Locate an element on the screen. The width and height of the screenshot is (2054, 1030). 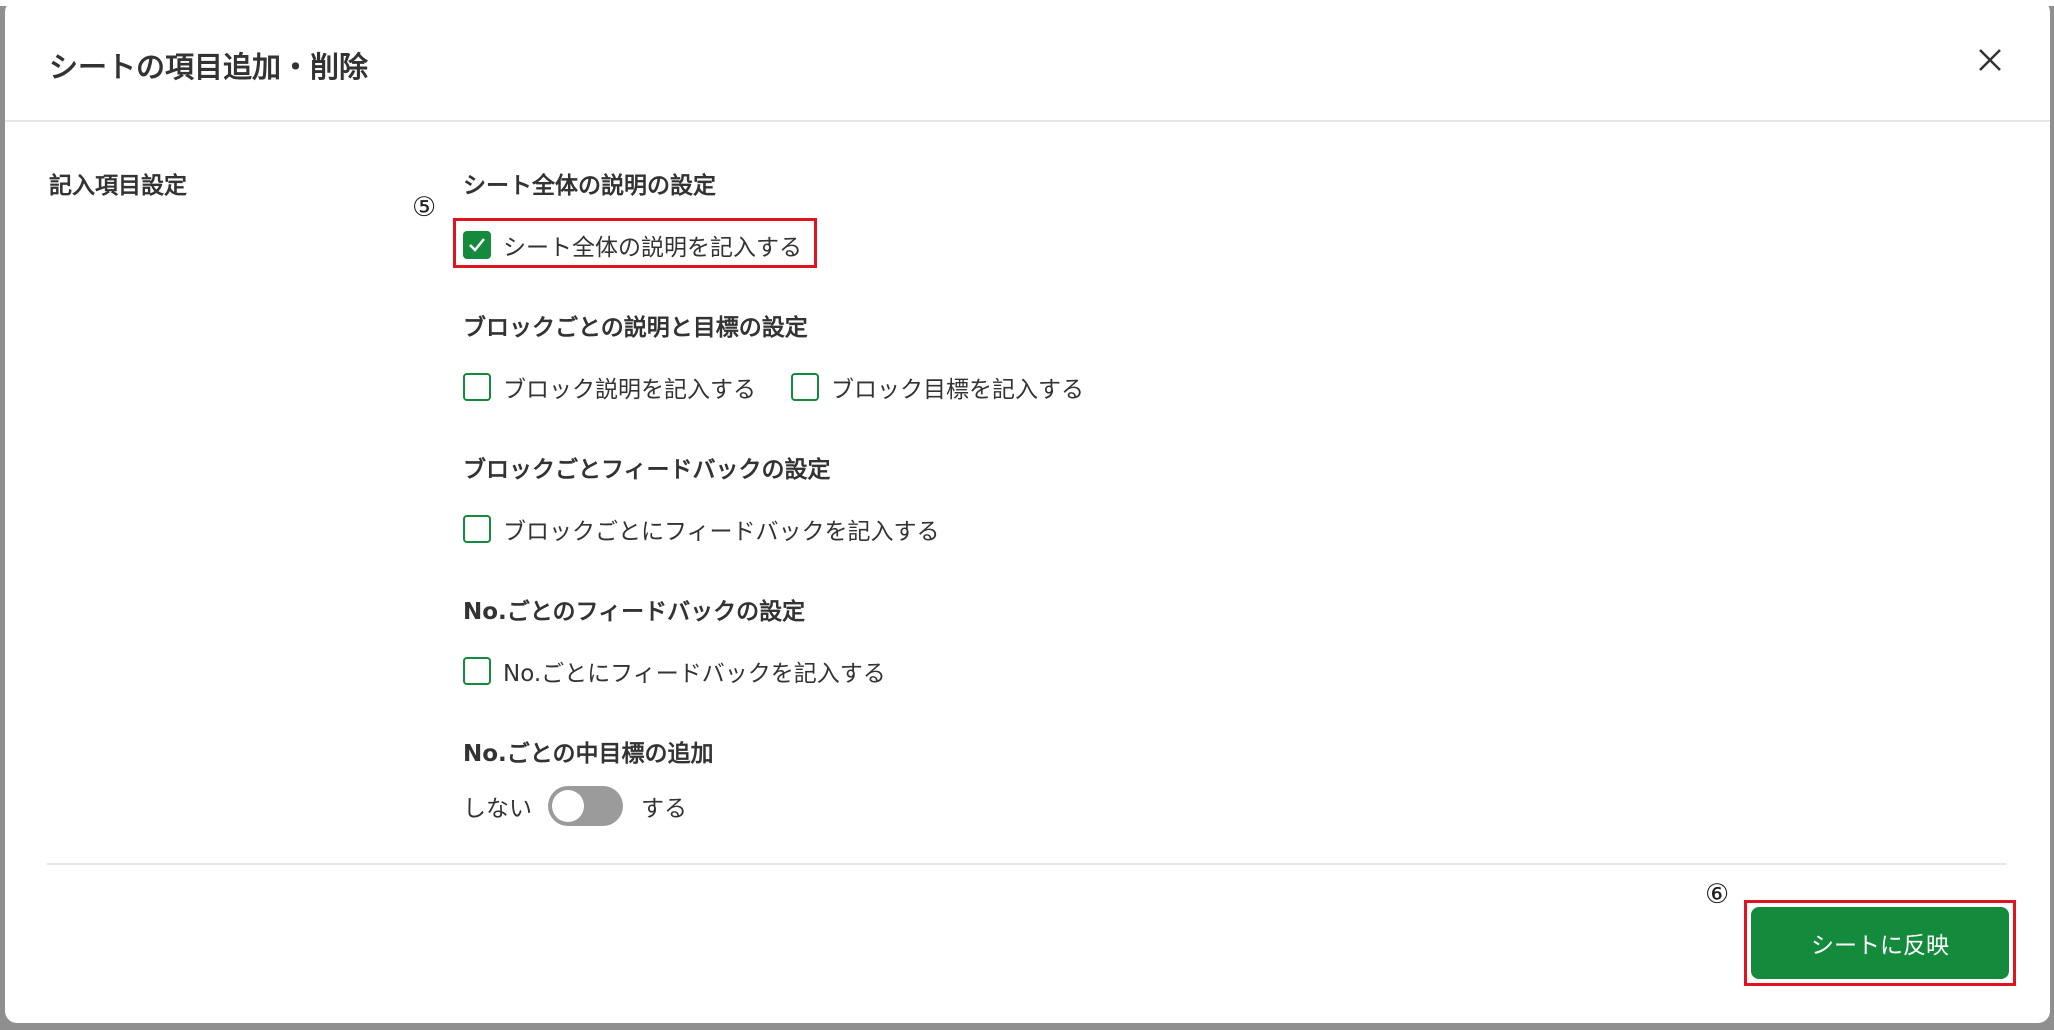
checkbox-label: ブロック目標を記入する is located at coordinates (957, 390).